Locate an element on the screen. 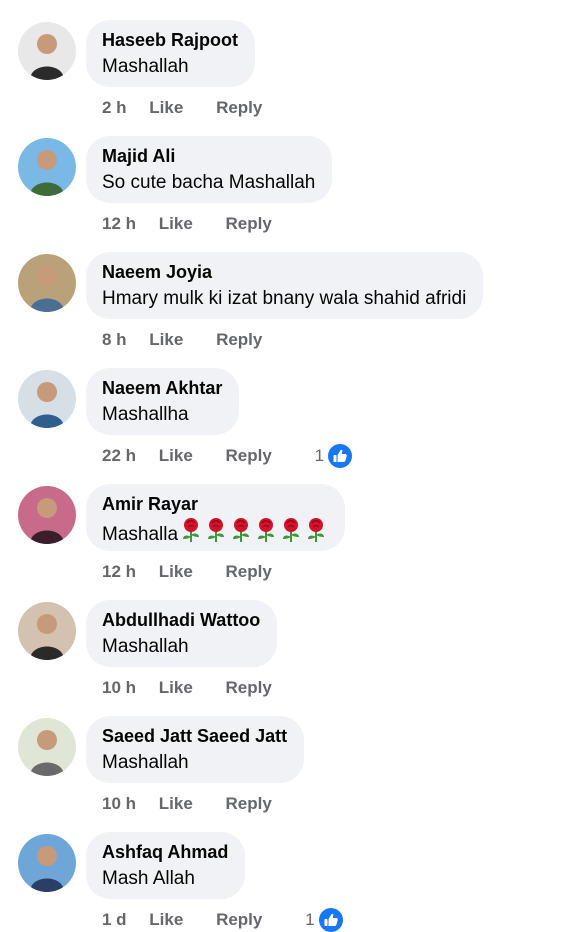 The width and height of the screenshot is (570, 932). comment-author: Saeed Jatt Saeed Jatt is located at coordinates (194, 736).